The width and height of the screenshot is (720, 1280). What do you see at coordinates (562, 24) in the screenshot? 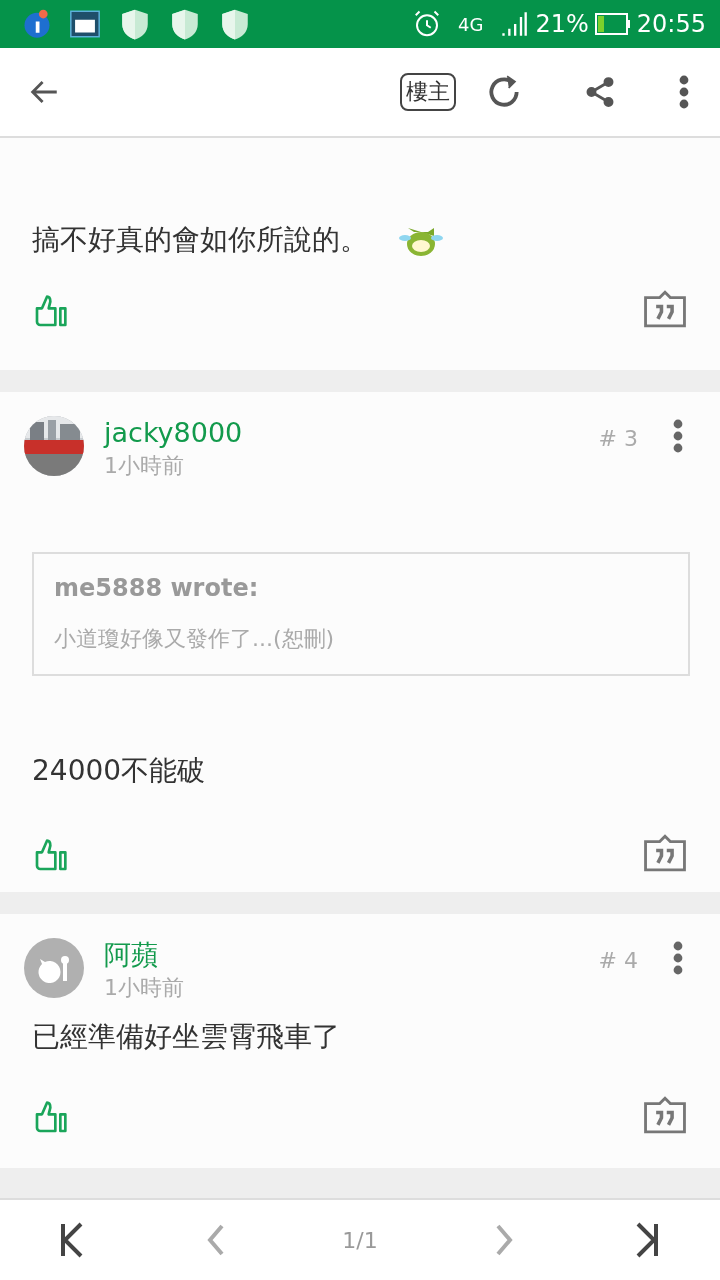
I see `battery-percent: 21%` at bounding box center [562, 24].